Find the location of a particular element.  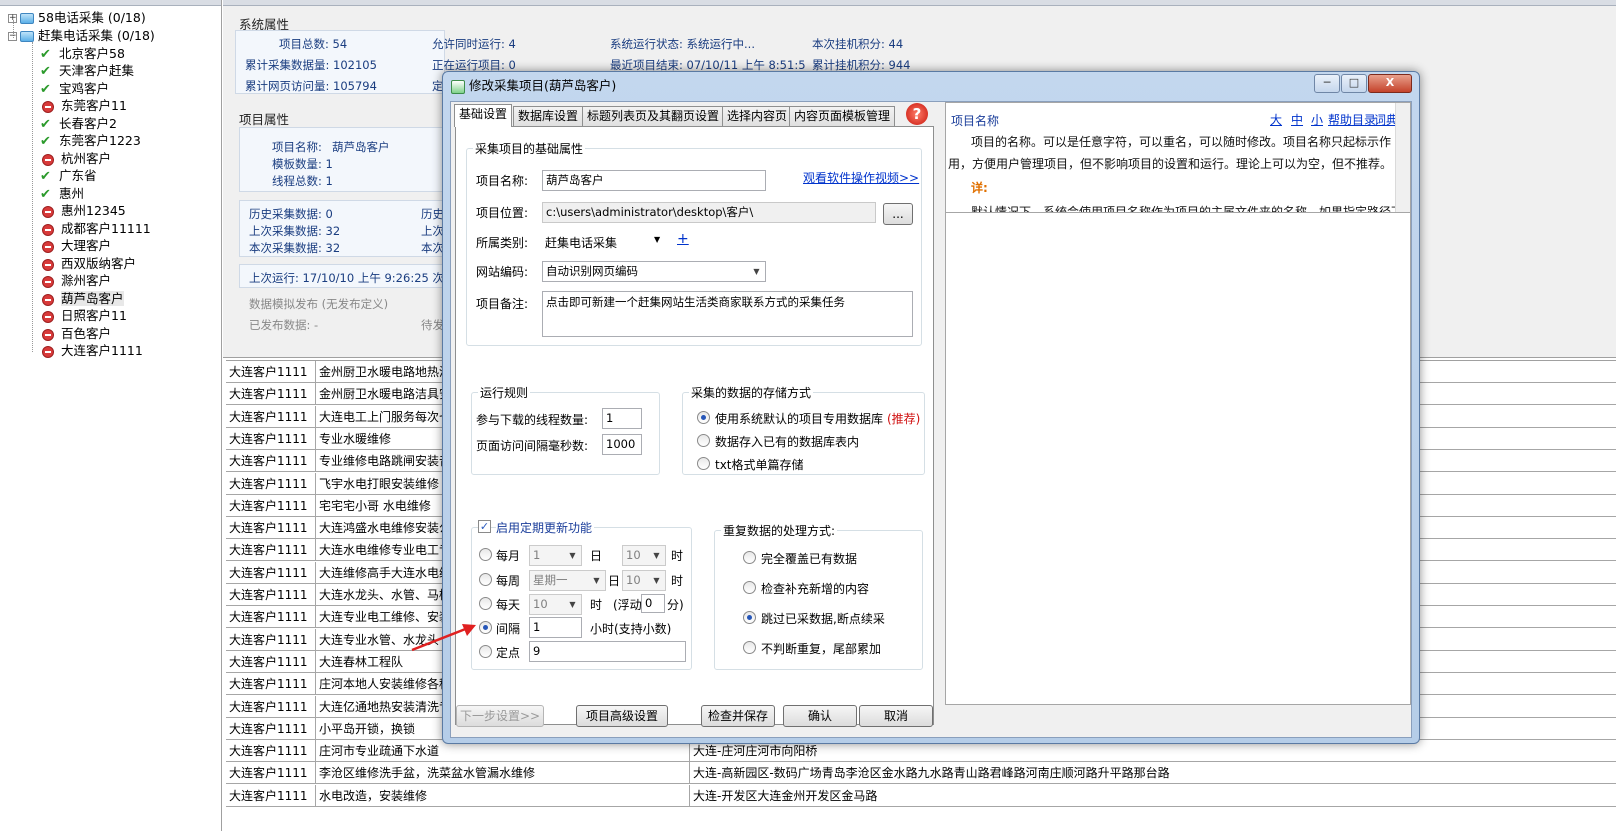

tree-item: ✔ 宝鸡客户 is located at coordinates (74, 89).